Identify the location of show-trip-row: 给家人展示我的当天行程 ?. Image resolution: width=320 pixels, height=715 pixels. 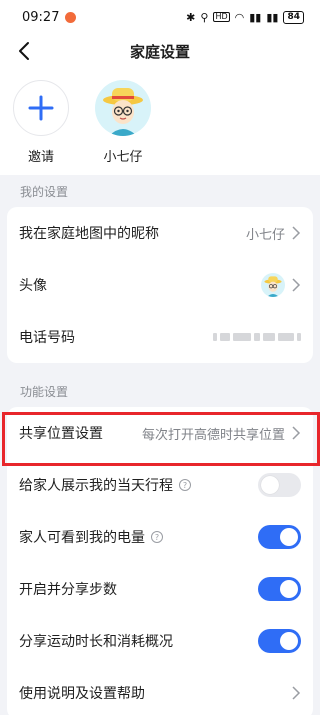
(160, 485).